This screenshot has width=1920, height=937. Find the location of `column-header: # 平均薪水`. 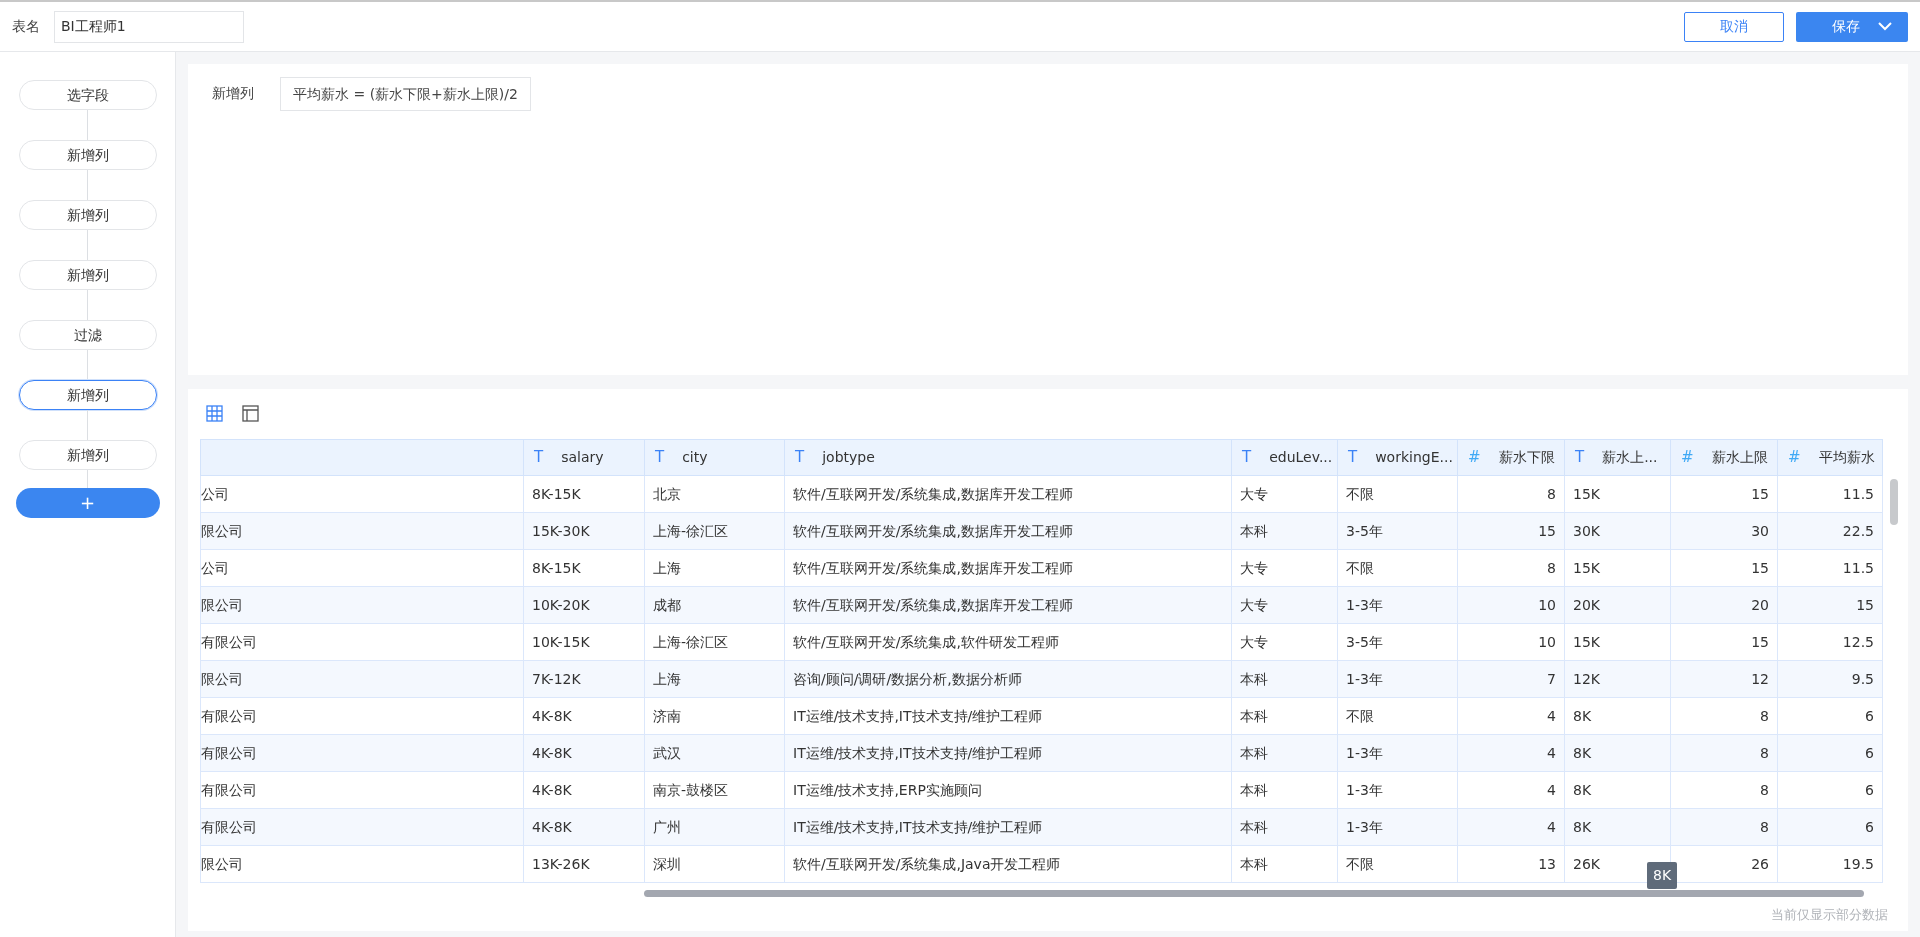

column-header: # 平均薪水 is located at coordinates (1830, 457).